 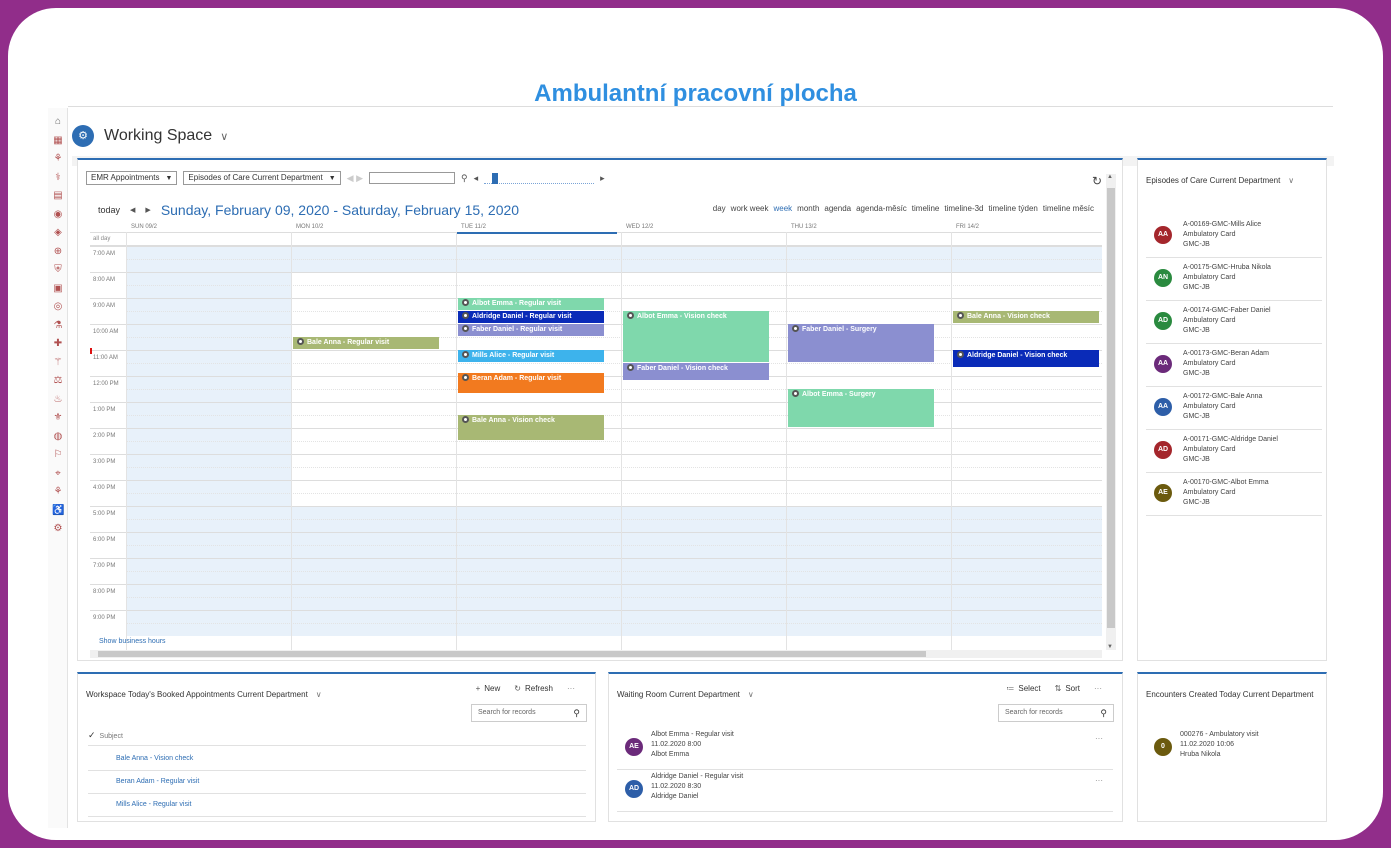 I want to click on appointment-subject-link: Bale Anna - Vision check, so click(x=154, y=758).